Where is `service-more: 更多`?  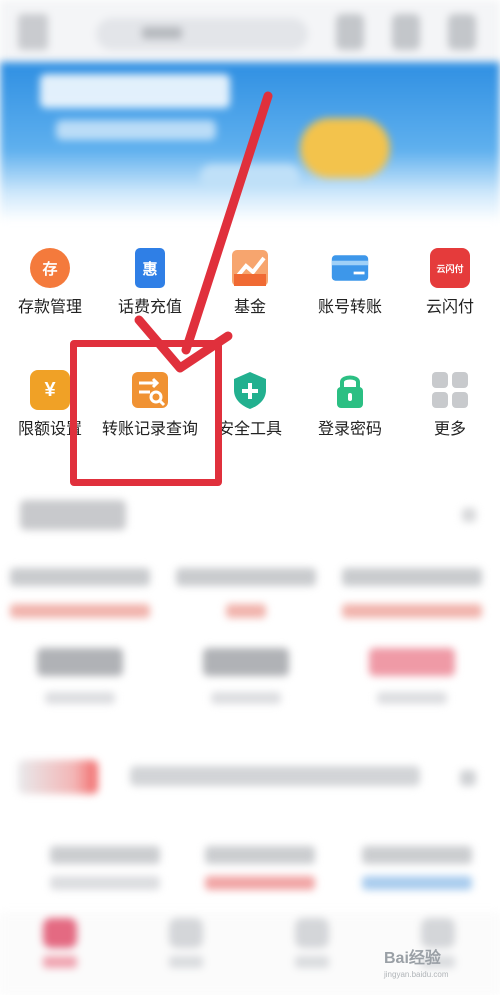
service-more: 更多 is located at coordinates (450, 405).